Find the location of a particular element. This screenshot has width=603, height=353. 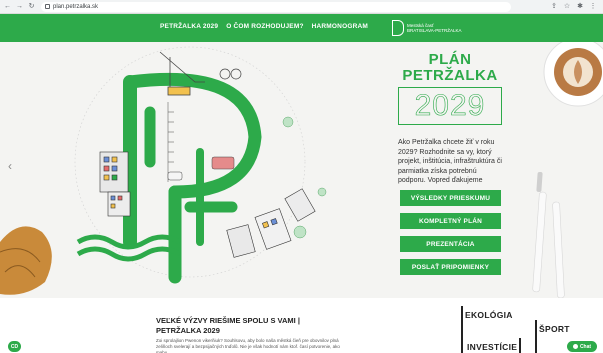

hero-year: 2029 is located at coordinates (450, 106).